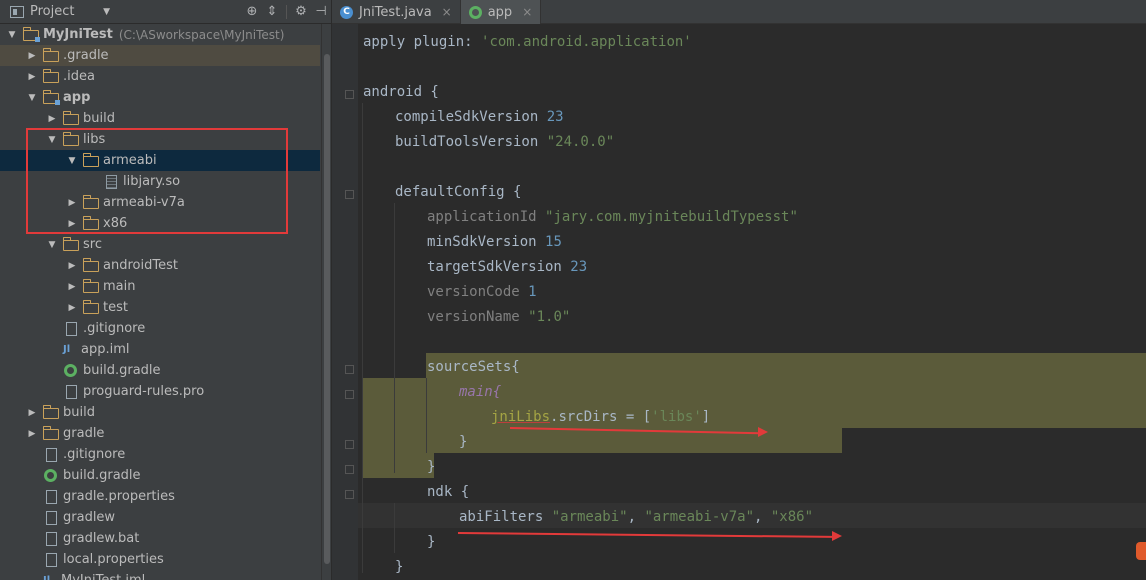  I want to click on tree-item-label: gradle, so click(84, 433).